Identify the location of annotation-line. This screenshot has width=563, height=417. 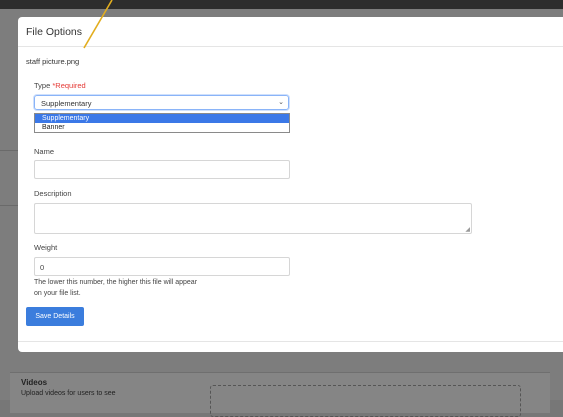
(98, 24).